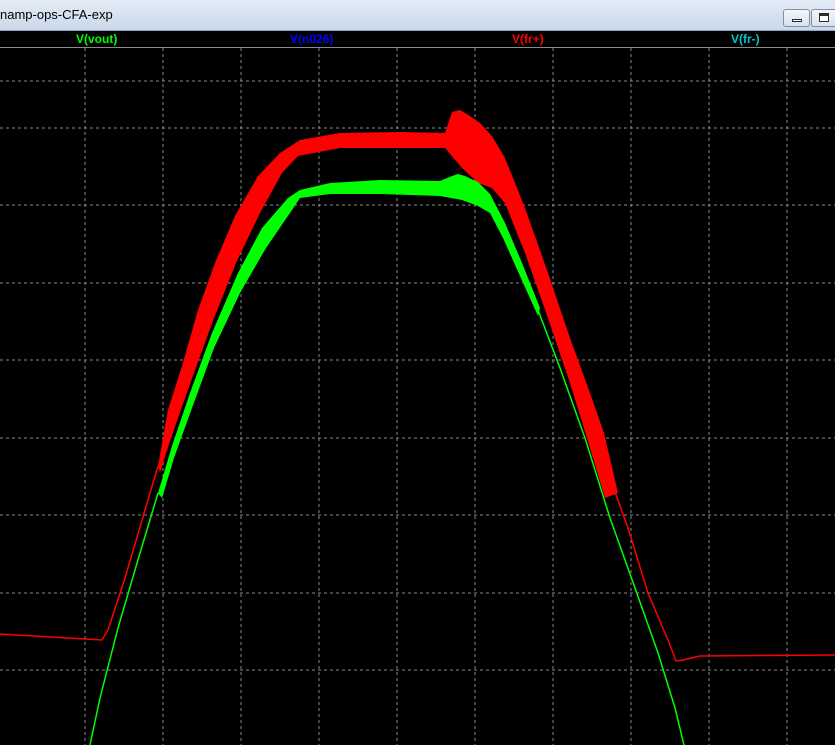 The height and width of the screenshot is (745, 835). I want to click on restore-icon, so click(824, 17).